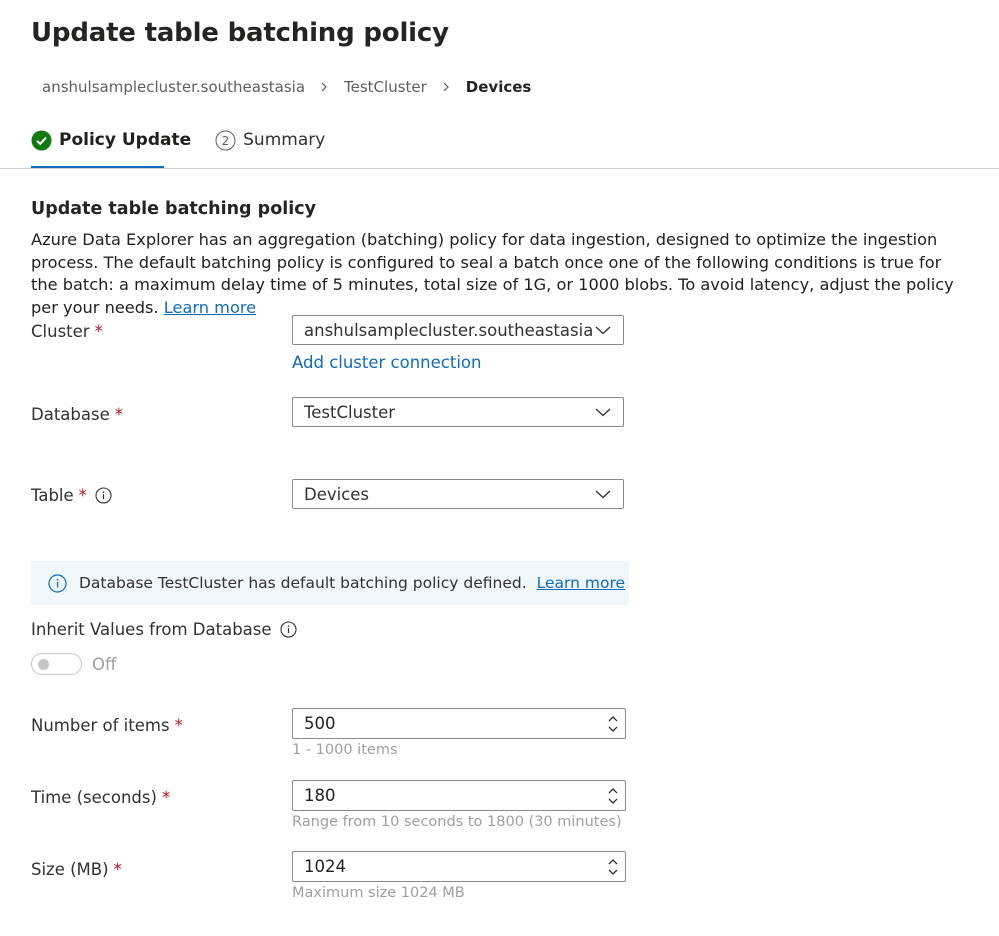  What do you see at coordinates (337, 494) in the screenshot?
I see `table-dropdown-value: Devices` at bounding box center [337, 494].